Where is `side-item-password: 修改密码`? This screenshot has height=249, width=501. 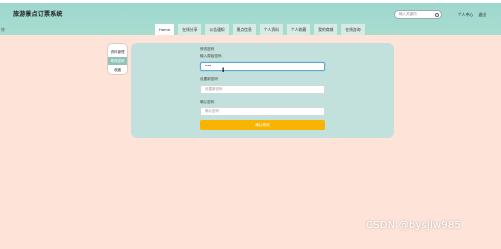 side-item-password: 修改密码 is located at coordinates (117, 61).